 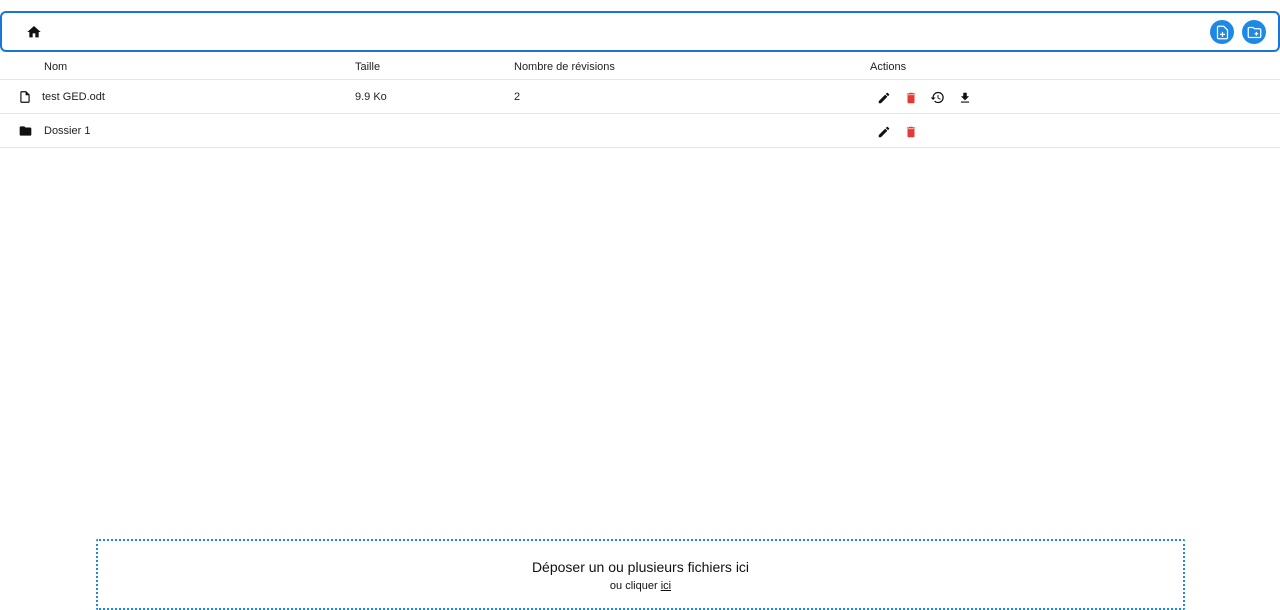 What do you see at coordinates (937, 97) in the screenshot?
I see `history-icon` at bounding box center [937, 97].